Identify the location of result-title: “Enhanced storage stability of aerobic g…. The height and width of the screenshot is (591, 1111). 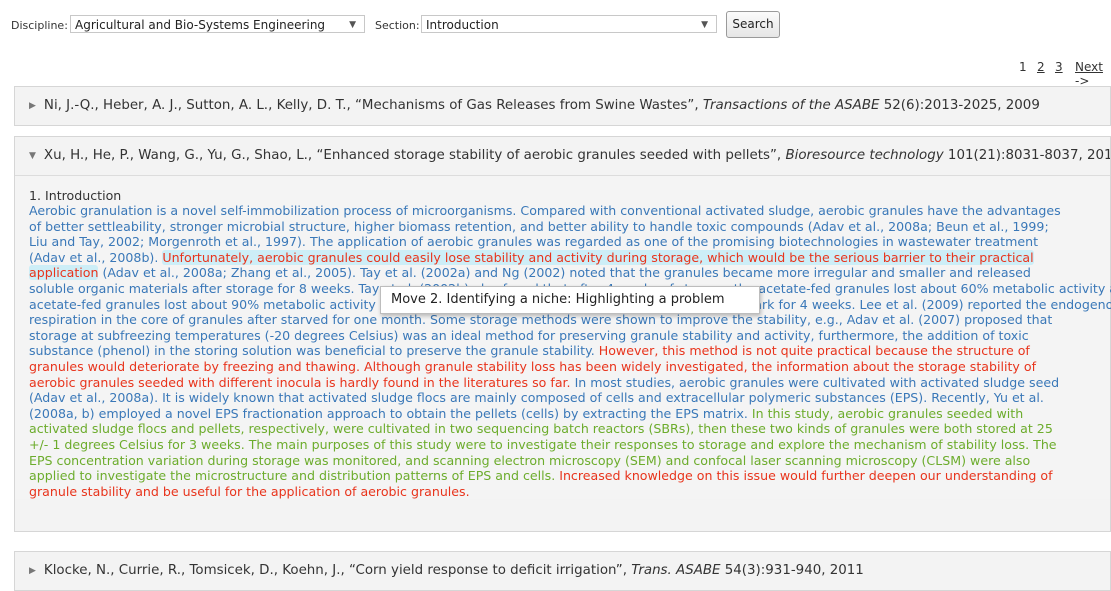
(551, 155).